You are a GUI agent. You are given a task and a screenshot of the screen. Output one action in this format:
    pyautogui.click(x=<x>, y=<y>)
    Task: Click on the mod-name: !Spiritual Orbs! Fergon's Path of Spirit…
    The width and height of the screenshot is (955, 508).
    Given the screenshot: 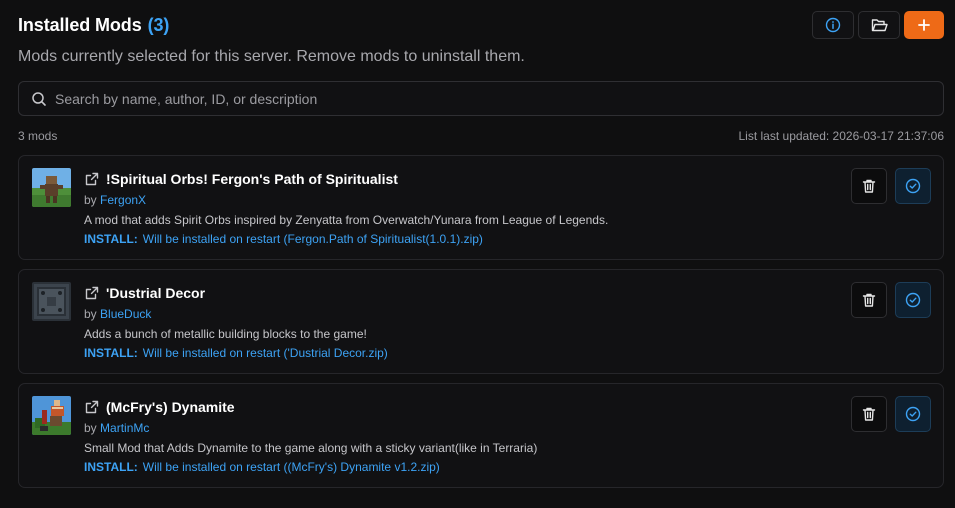 What is the action you would take?
    pyautogui.click(x=252, y=179)
    